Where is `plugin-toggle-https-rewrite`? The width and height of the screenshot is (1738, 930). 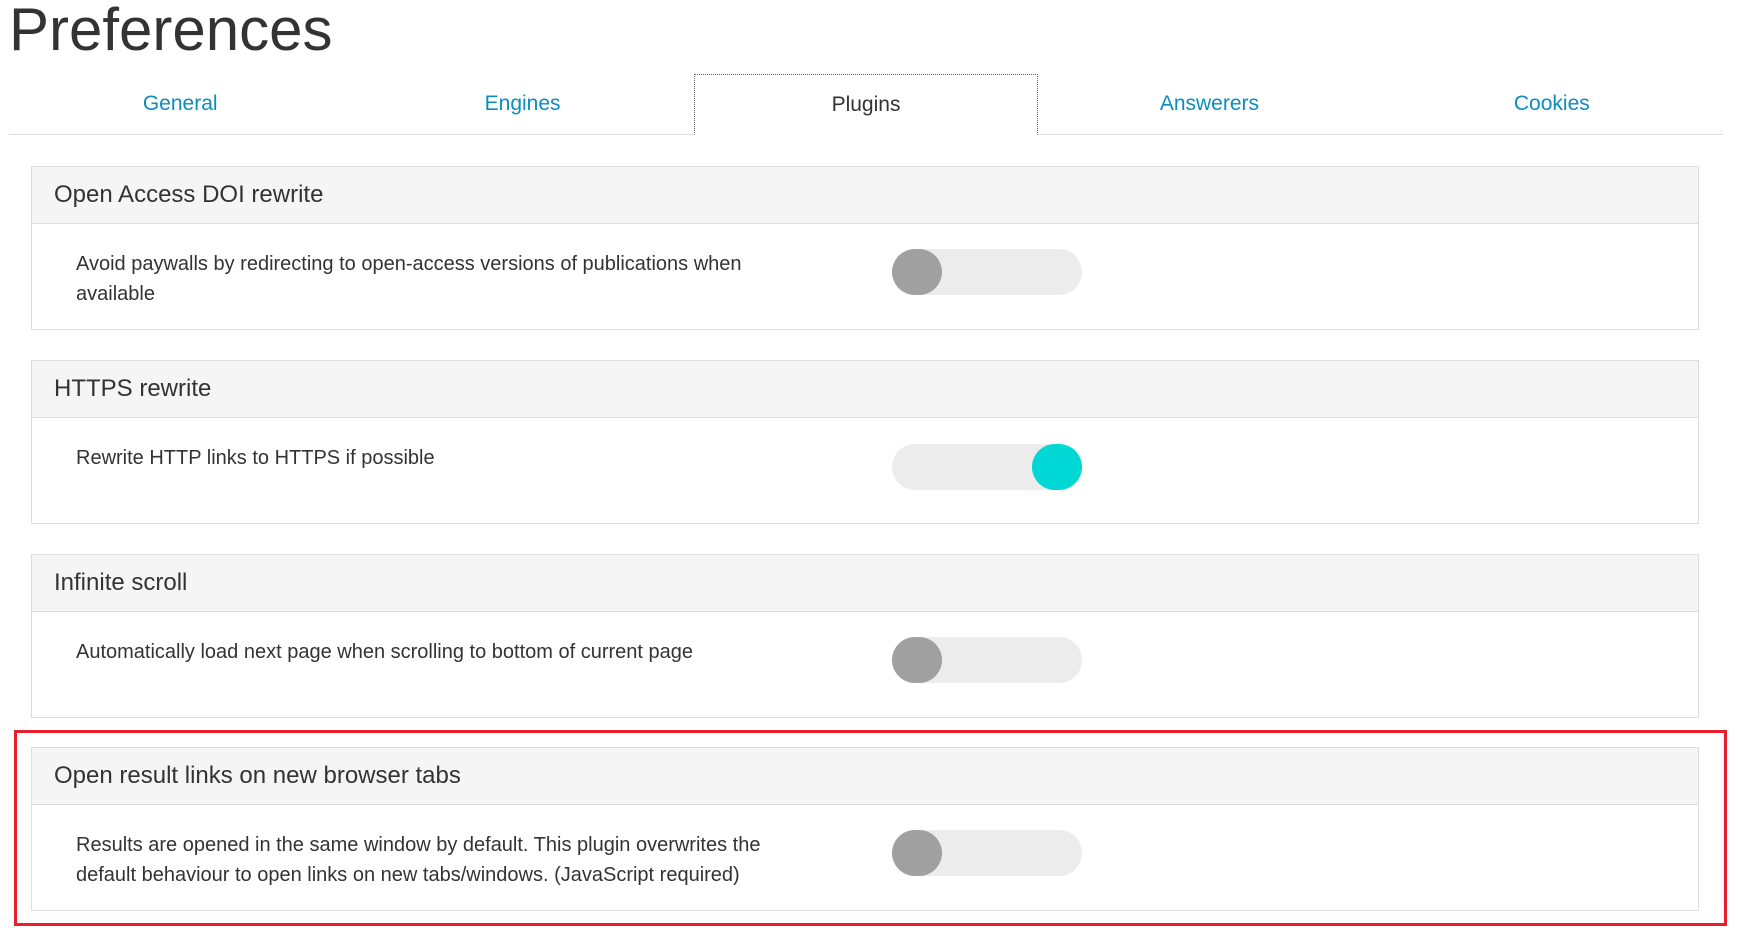 plugin-toggle-https-rewrite is located at coordinates (987, 467).